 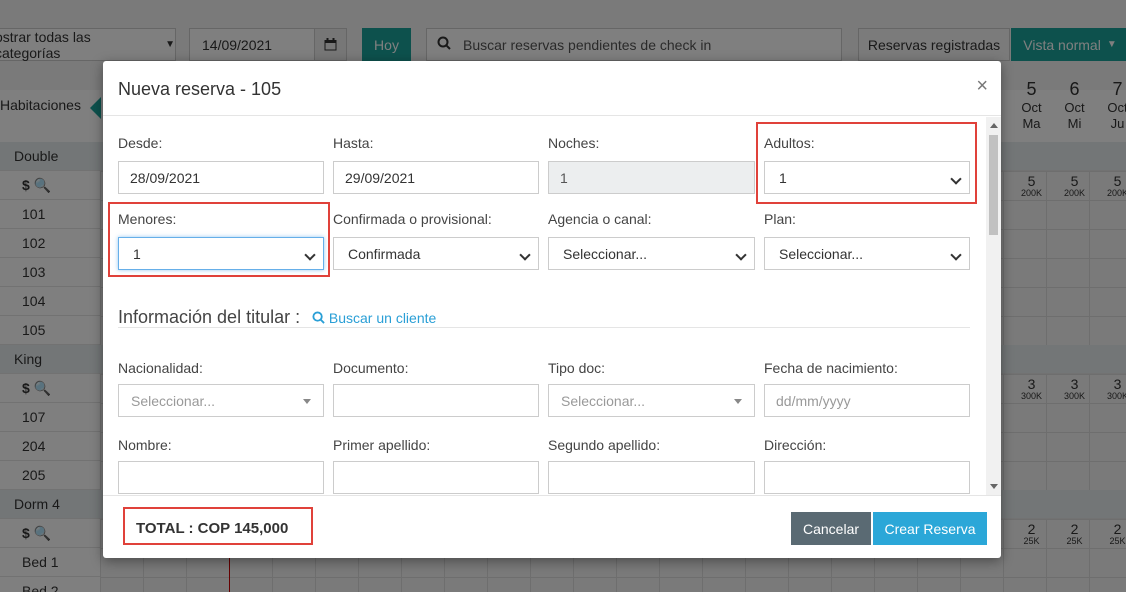 What do you see at coordinates (353, 143) in the screenshot?
I see `hasta-label: Hasta:` at bounding box center [353, 143].